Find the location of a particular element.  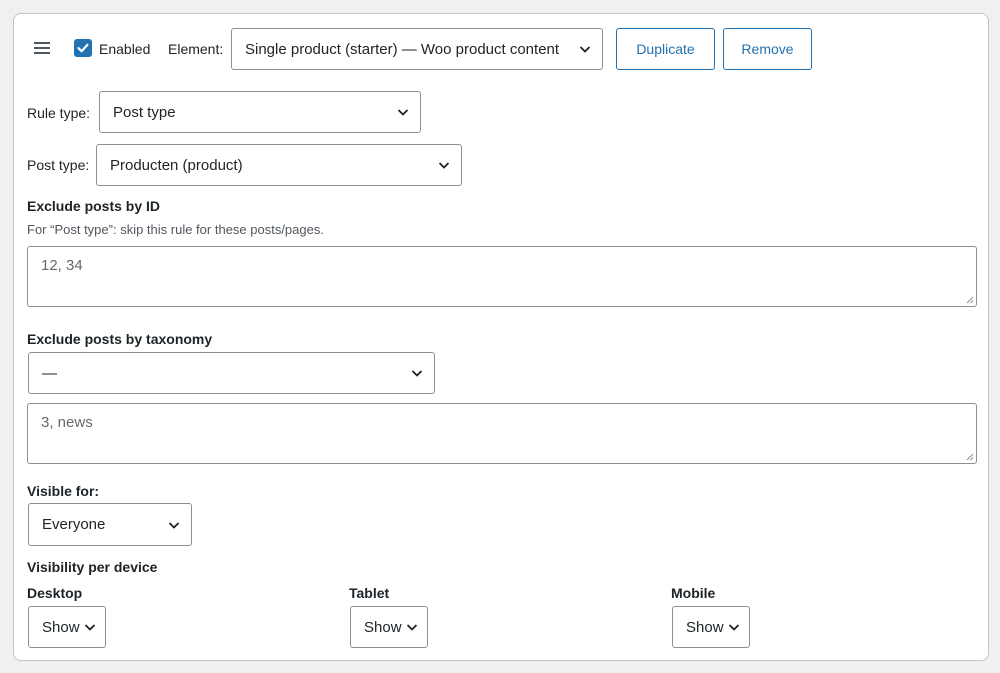

per-device-heading: Visibility per device is located at coordinates (92, 567).